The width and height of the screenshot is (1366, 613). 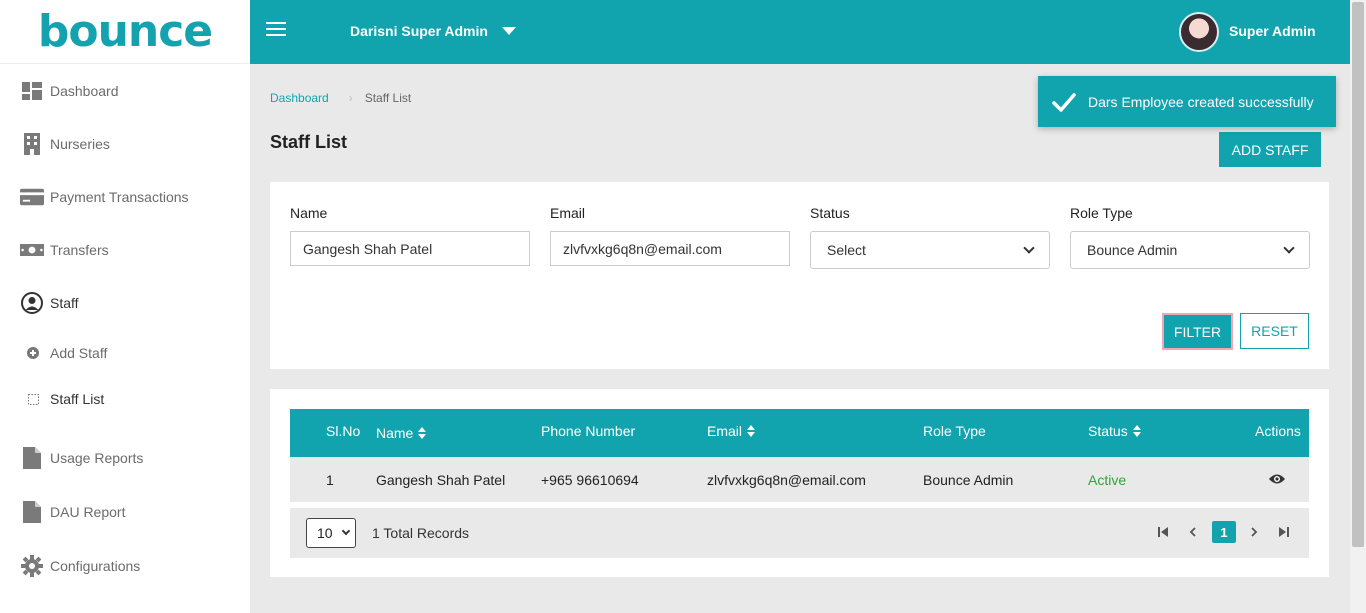 What do you see at coordinates (79, 250) in the screenshot?
I see `sidebar-item-label: Transfers` at bounding box center [79, 250].